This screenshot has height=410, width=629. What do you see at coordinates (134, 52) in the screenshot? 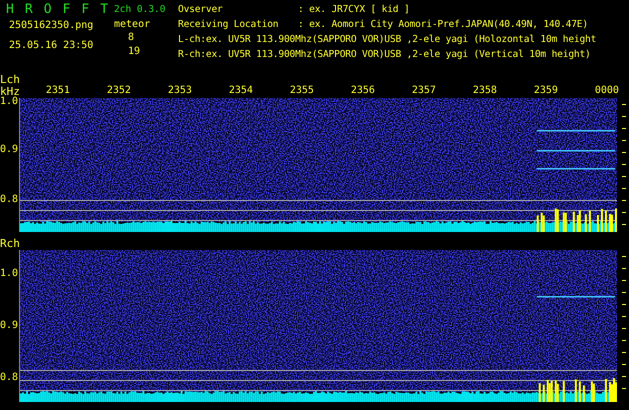
I see `meteor-count: 19` at bounding box center [134, 52].